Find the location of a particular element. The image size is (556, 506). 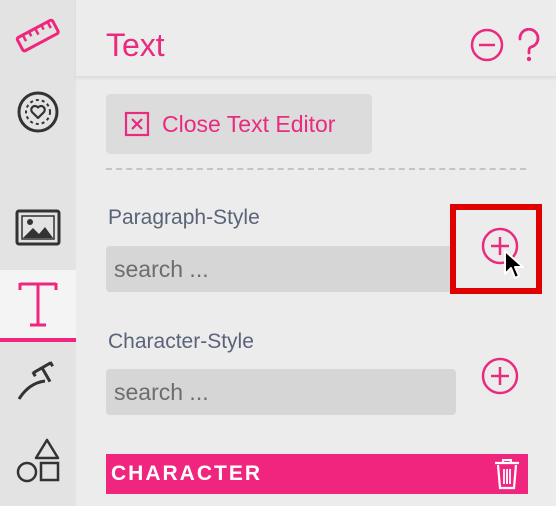

image-tool-button is located at coordinates (38, 228).